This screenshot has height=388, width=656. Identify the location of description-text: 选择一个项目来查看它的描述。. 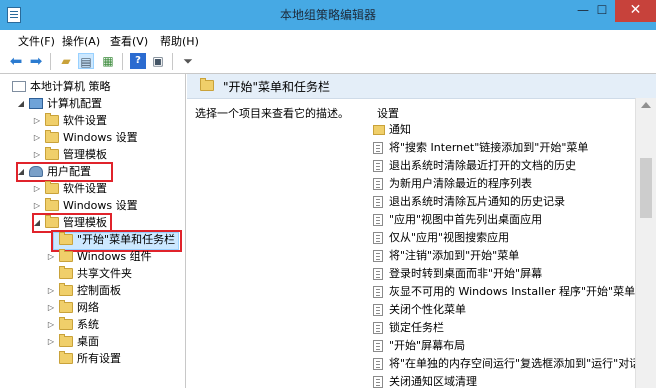
(272, 113).